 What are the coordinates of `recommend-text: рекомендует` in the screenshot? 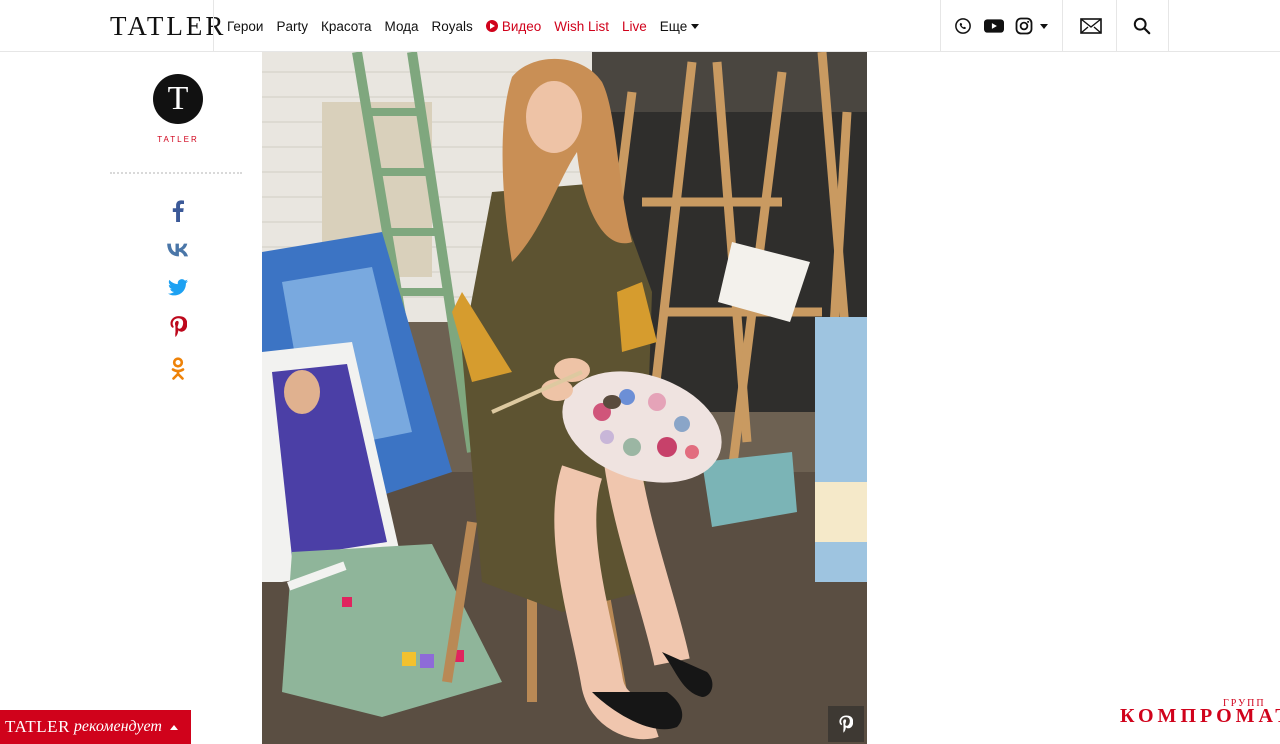 It's located at (117, 726).